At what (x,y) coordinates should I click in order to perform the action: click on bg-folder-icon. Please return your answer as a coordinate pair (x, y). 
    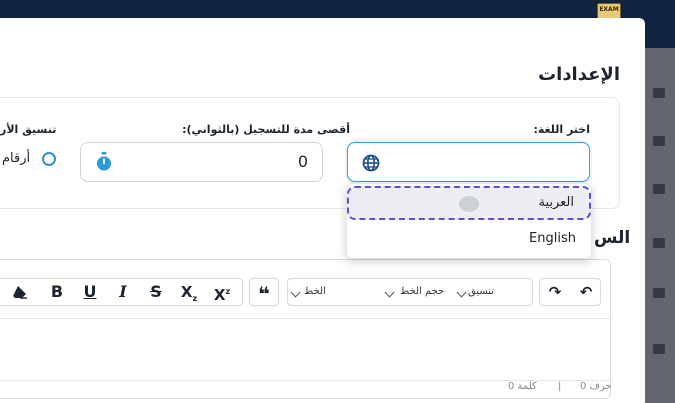
    Looking at the image, I should click on (659, 243).